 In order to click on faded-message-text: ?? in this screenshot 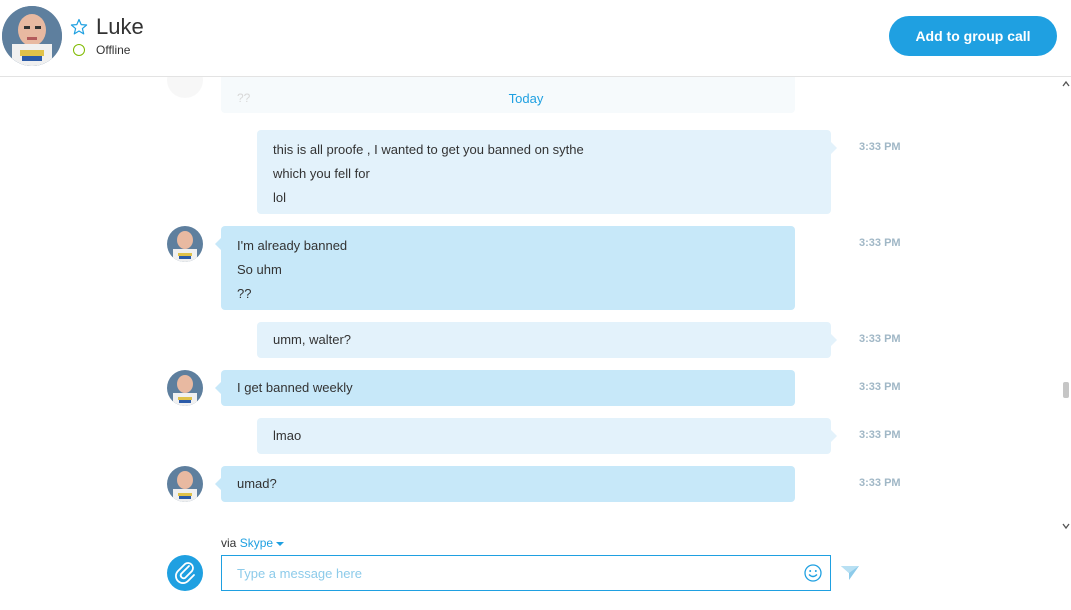, I will do `click(244, 98)`.